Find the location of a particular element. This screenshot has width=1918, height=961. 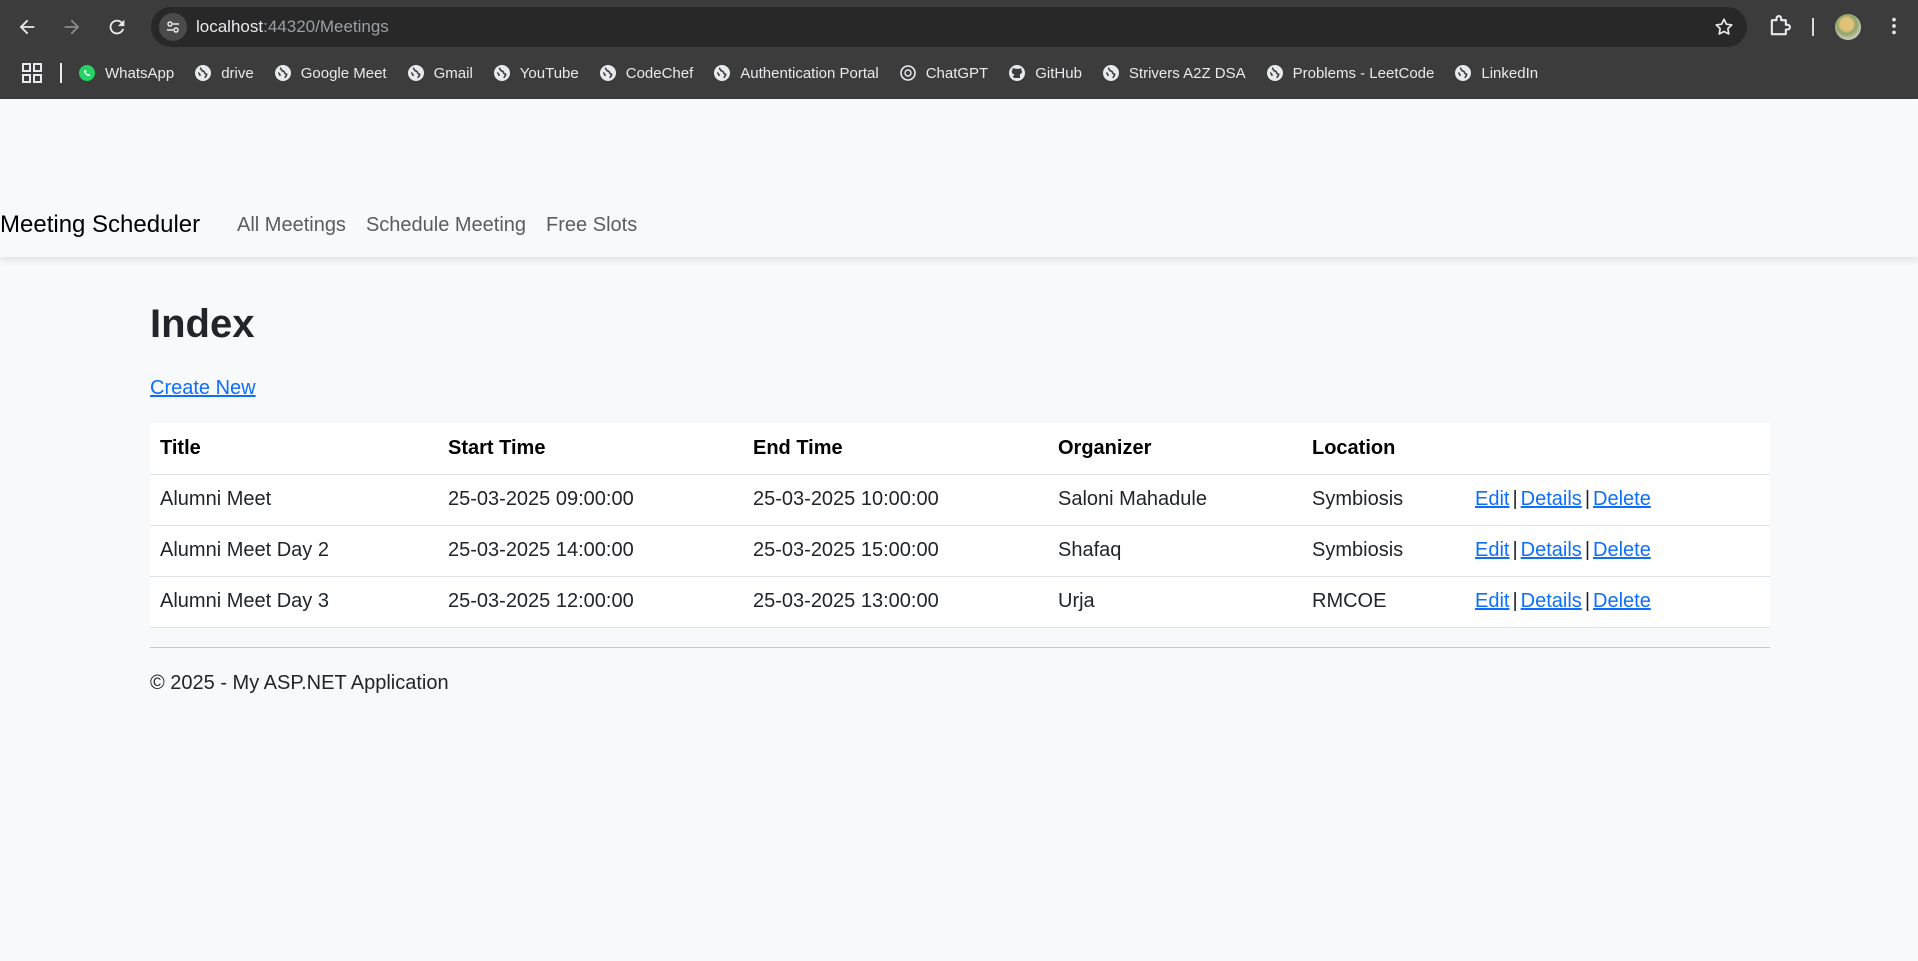

column-header-title: Title is located at coordinates (294, 449).